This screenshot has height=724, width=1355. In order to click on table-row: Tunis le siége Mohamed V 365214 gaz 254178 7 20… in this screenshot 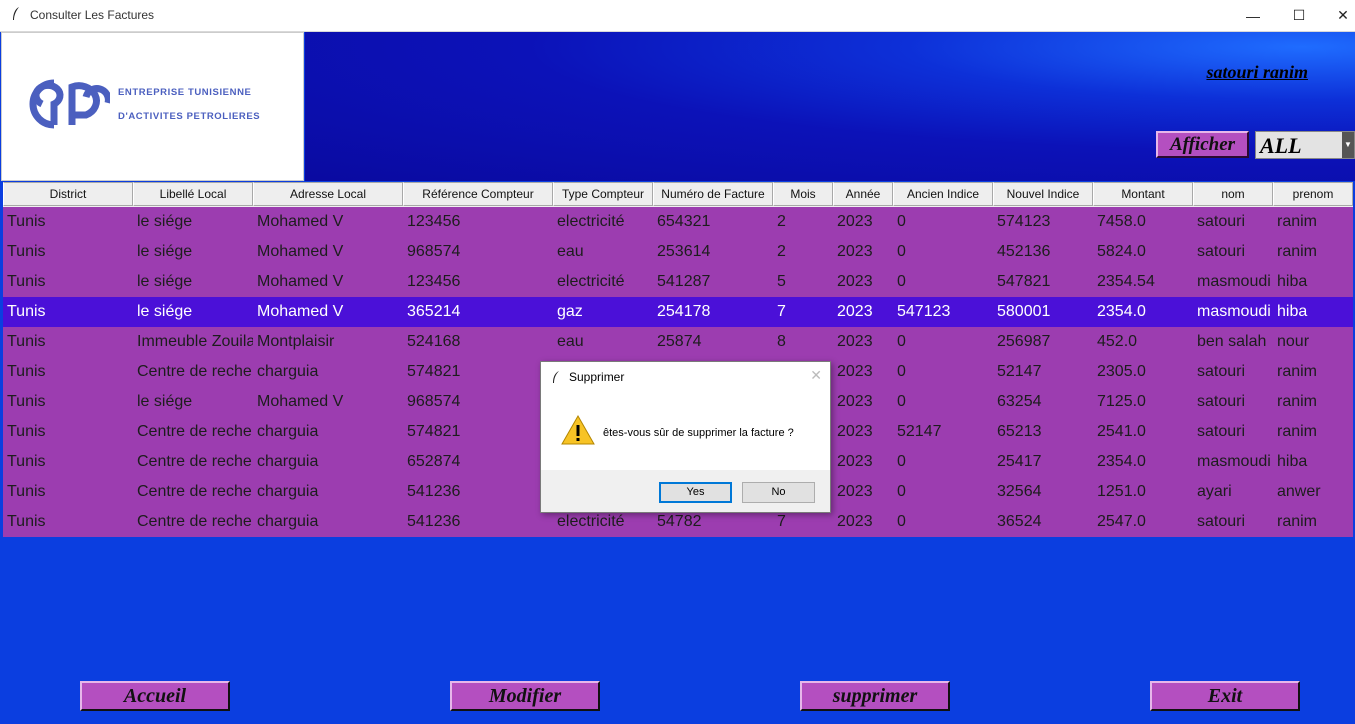, I will do `click(678, 312)`.